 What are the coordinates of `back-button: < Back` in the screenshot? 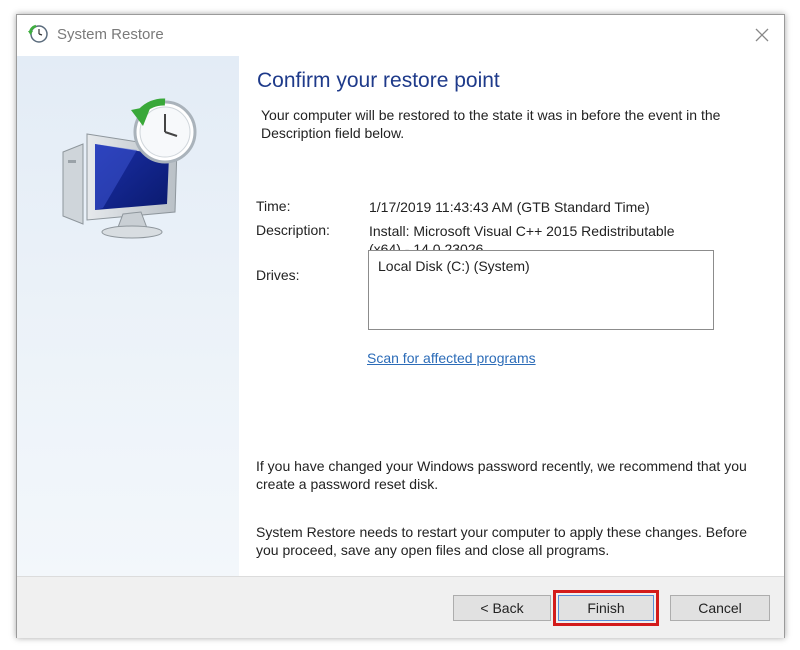 It's located at (502, 608).